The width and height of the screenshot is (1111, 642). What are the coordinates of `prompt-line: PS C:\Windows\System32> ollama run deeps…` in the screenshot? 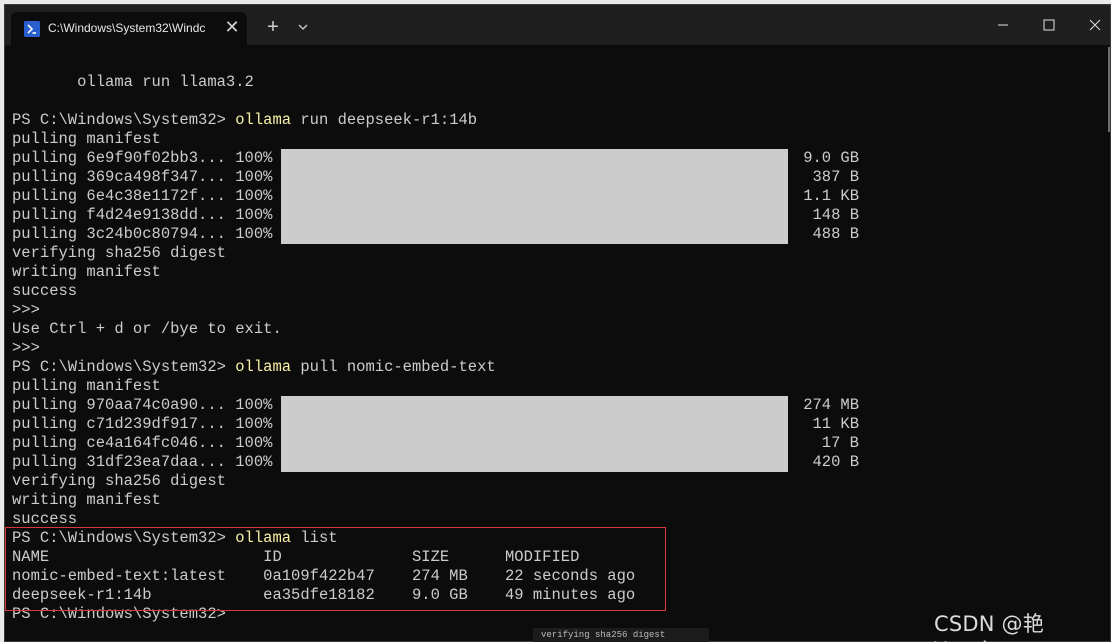 It's located at (244, 120).